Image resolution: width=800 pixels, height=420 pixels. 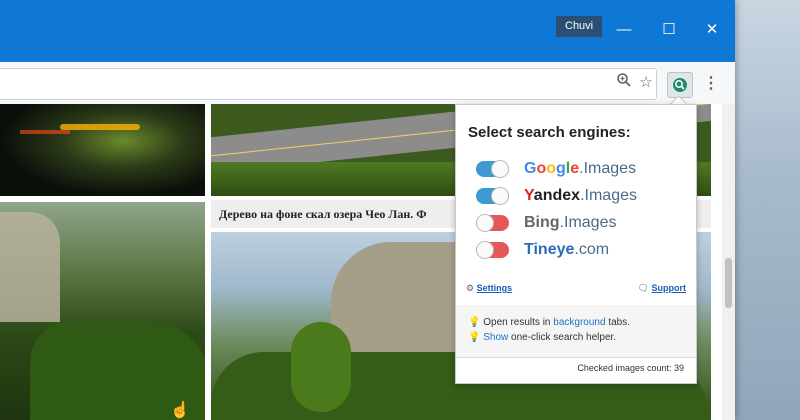 I want to click on brand-bing: Bing, so click(x=542, y=222).